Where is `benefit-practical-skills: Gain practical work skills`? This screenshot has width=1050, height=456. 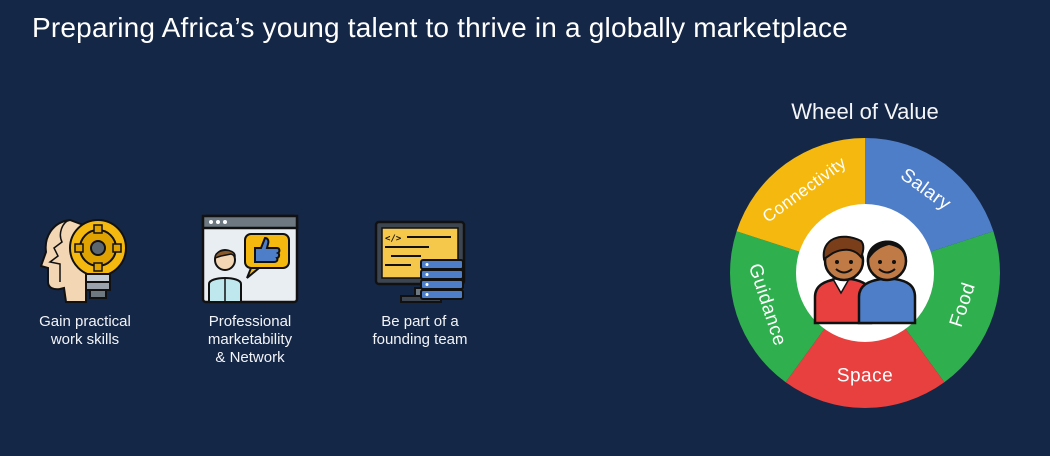
benefit-practical-skills: Gain practical work skills is located at coordinates (85, 280).